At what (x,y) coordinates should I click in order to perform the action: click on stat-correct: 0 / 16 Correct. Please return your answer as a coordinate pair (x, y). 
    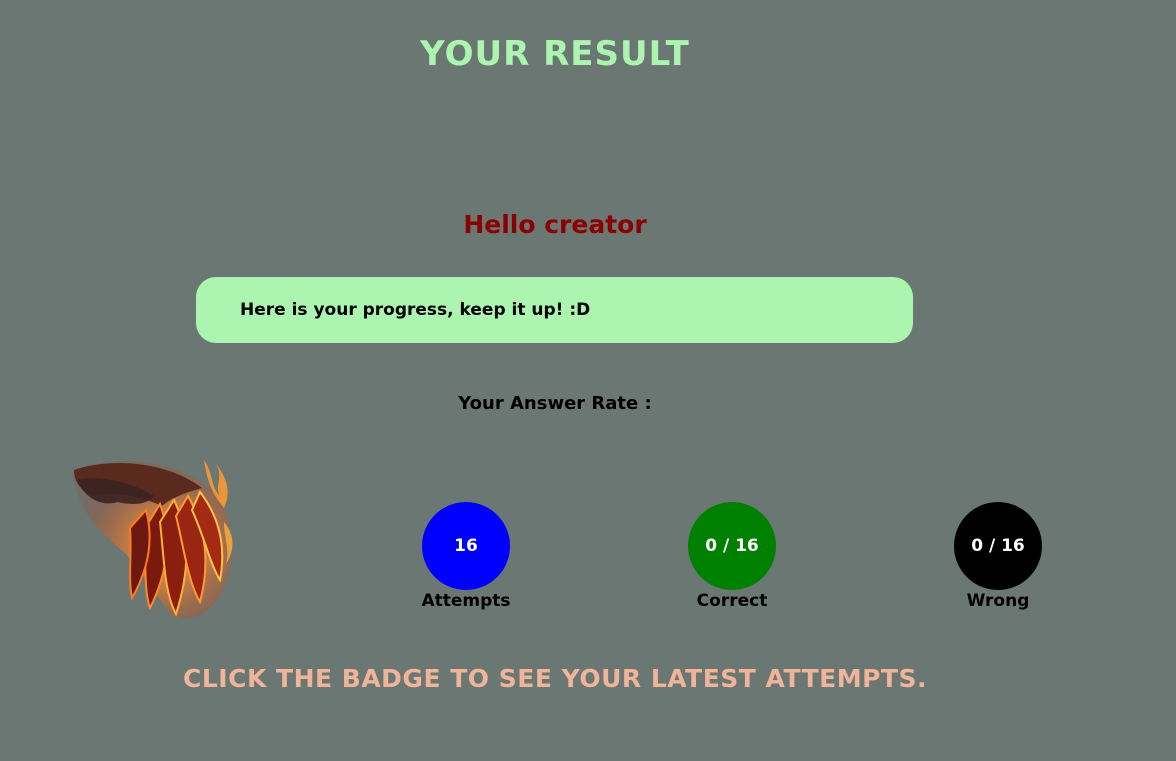
    Looking at the image, I should click on (732, 556).